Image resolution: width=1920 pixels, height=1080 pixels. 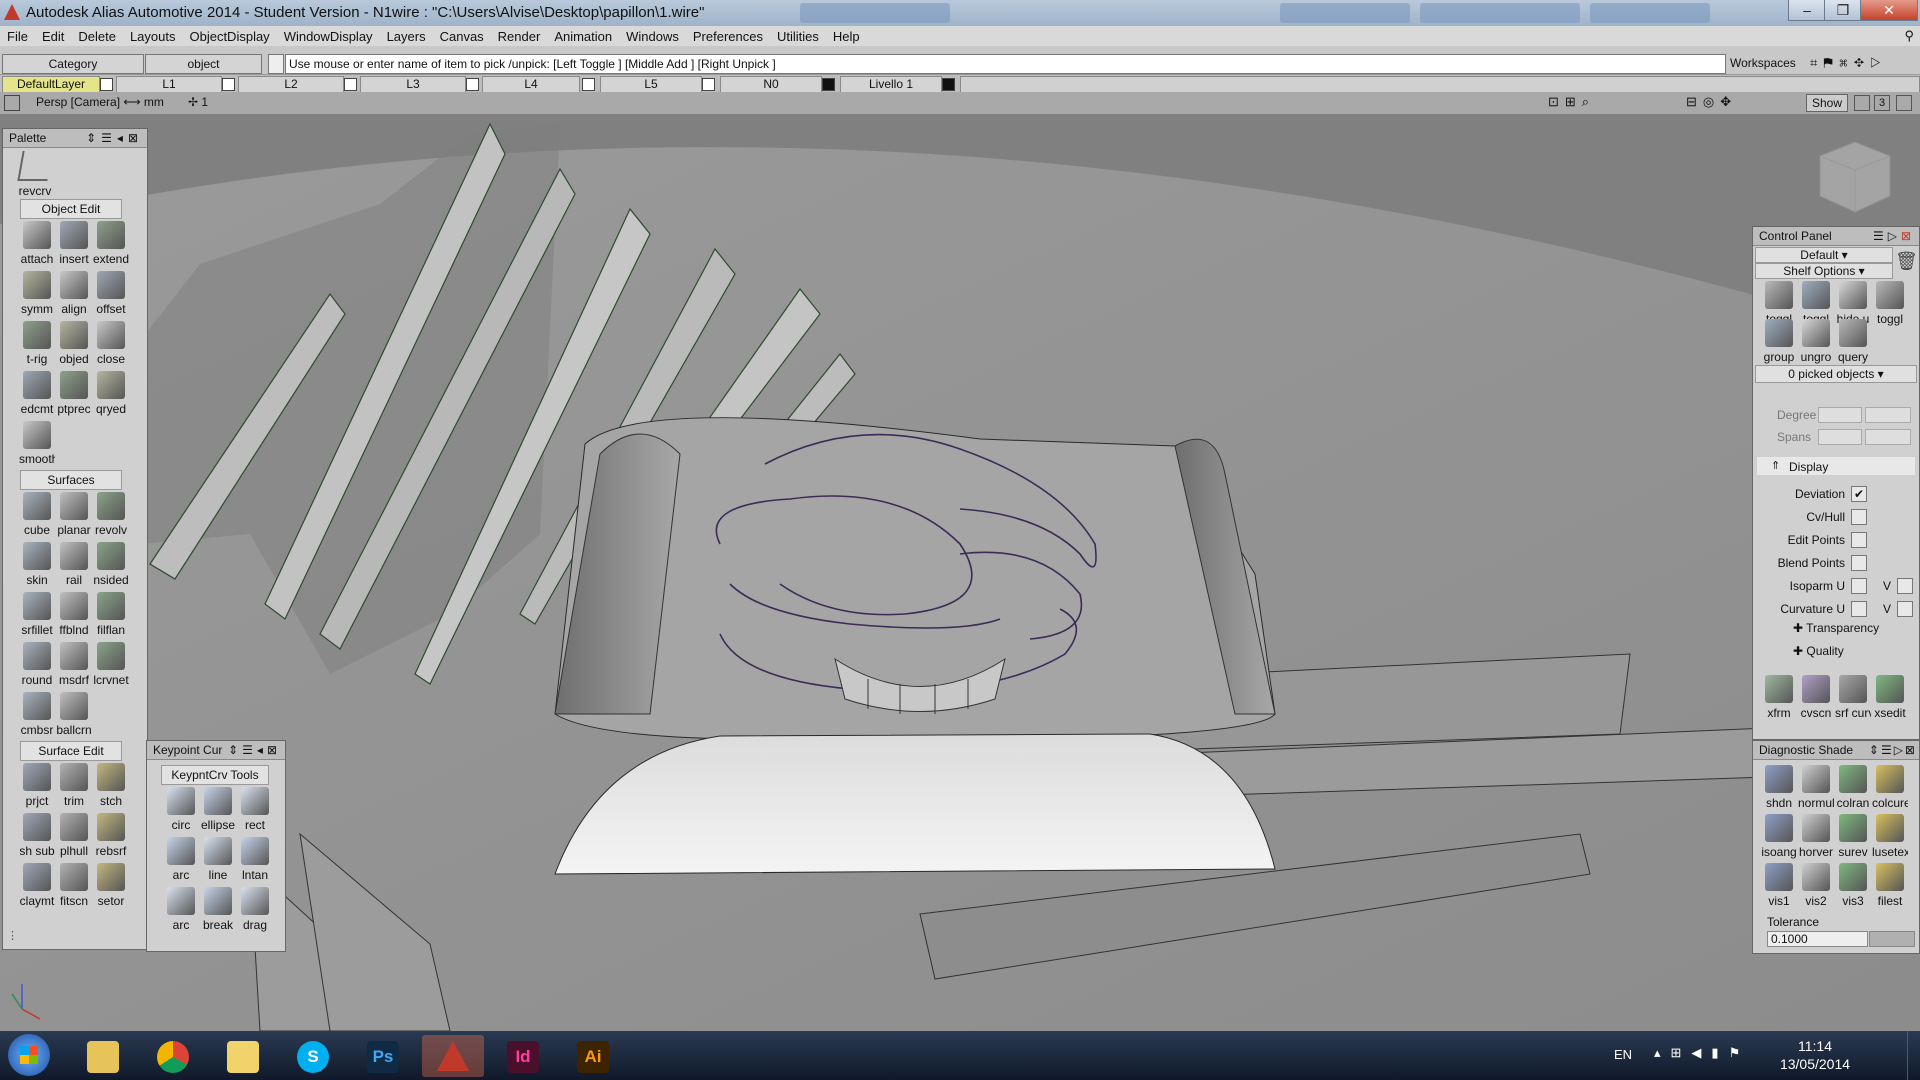 I want to click on spans-v-field, so click(x=1888, y=437).